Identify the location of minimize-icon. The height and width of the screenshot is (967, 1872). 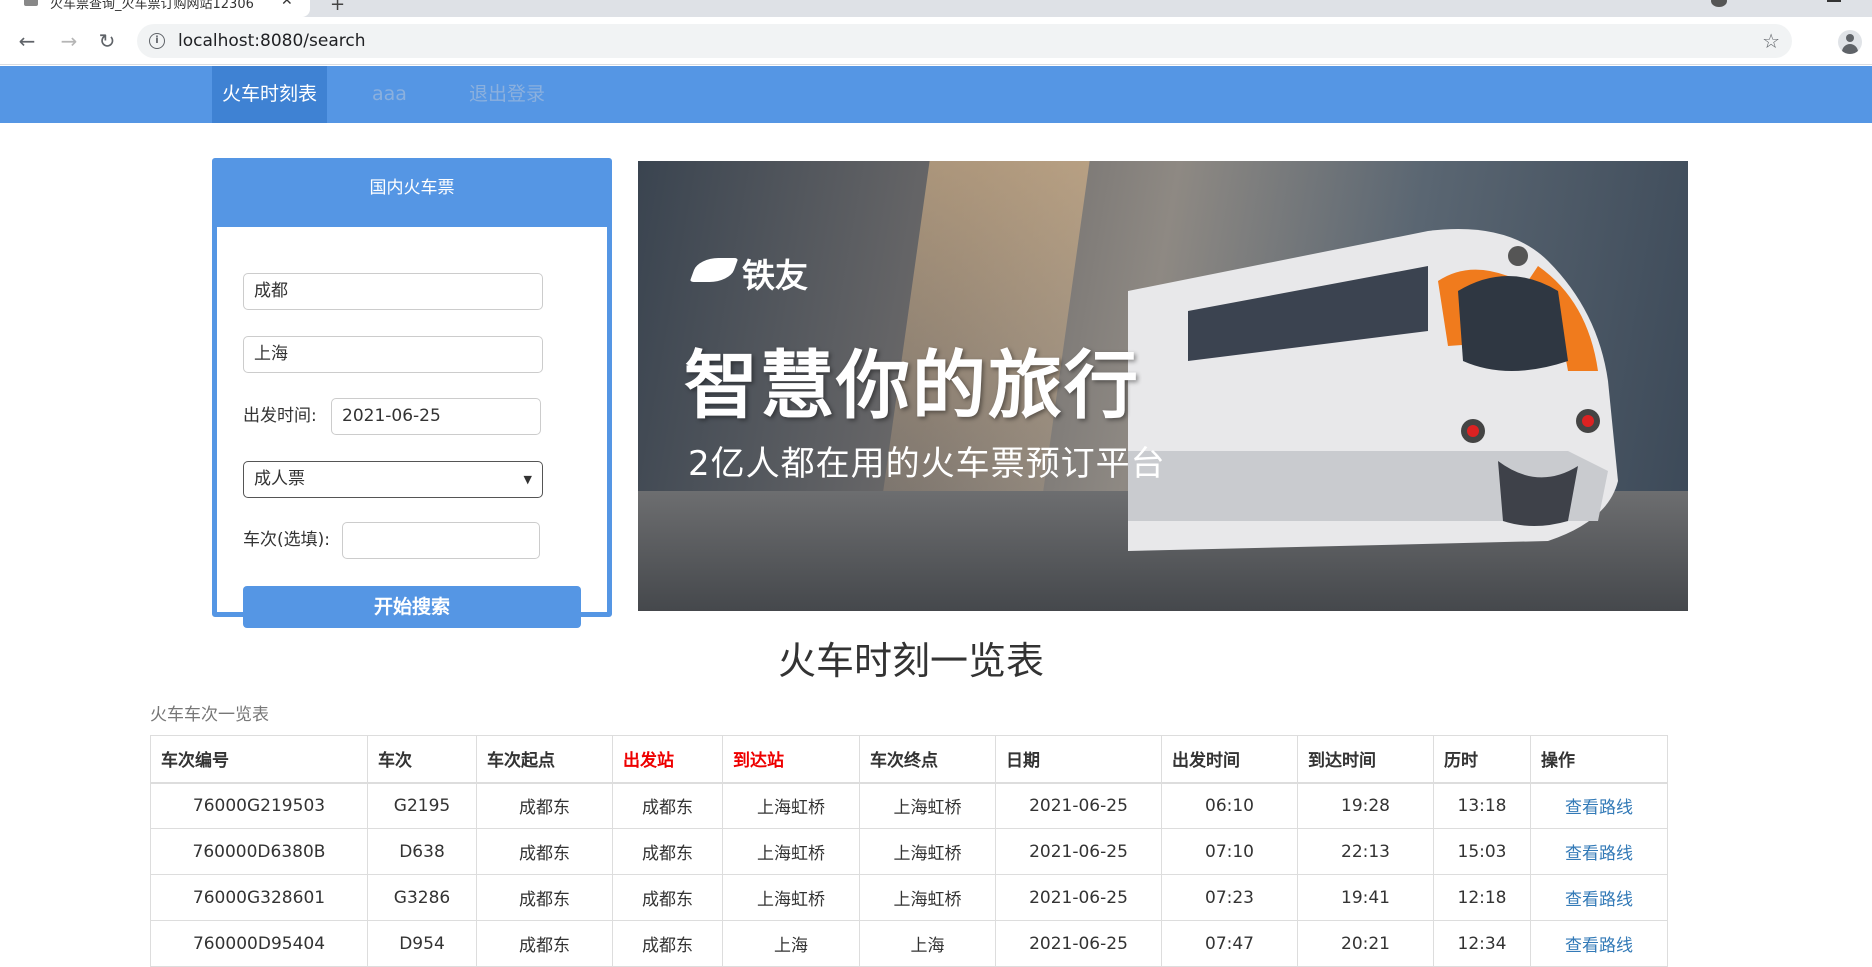
(1834, 1).